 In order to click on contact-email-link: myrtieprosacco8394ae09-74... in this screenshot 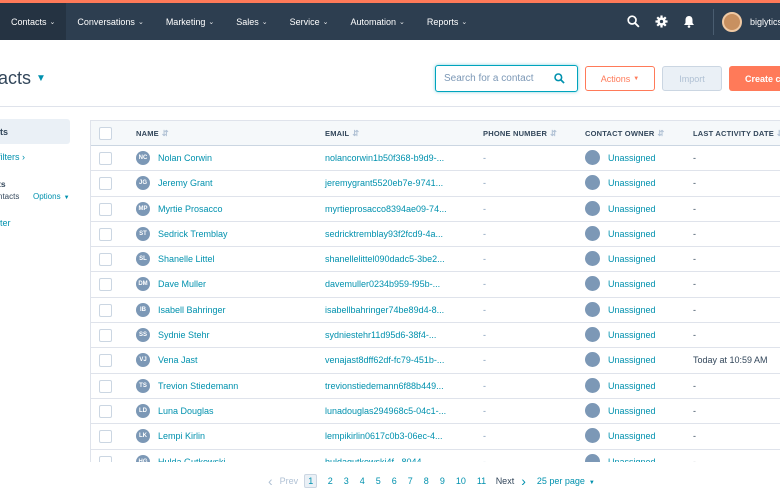, I will do `click(386, 209)`.